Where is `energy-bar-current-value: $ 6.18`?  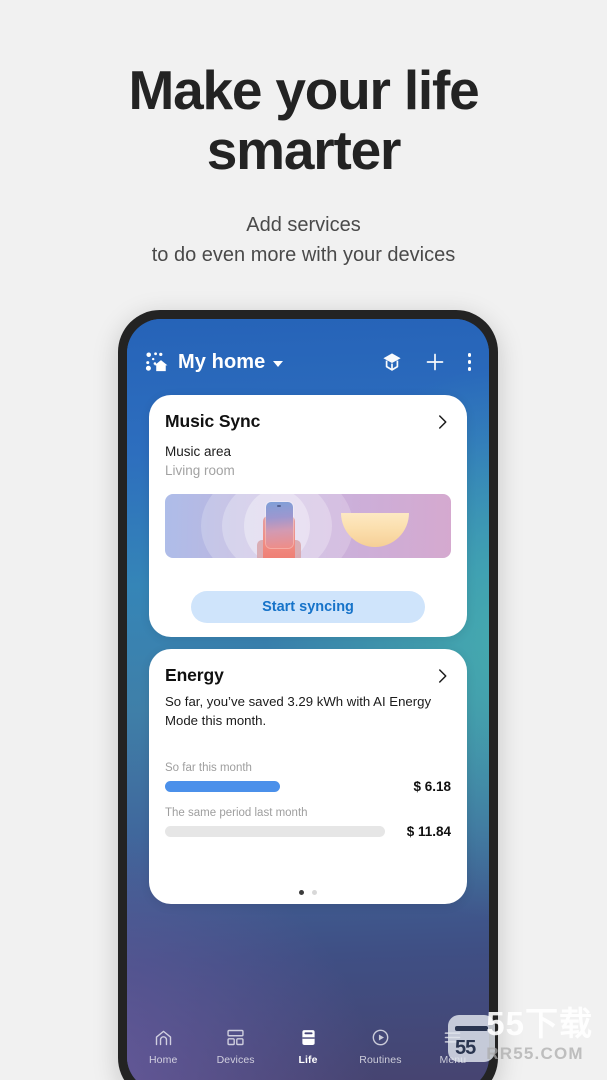
energy-bar-current-value: $ 6.18 is located at coordinates (432, 786).